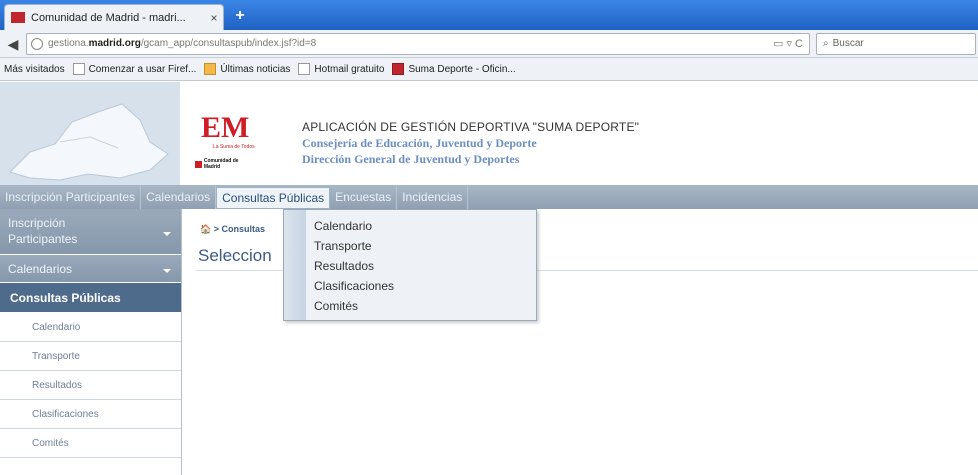  I want to click on search-icon: ⌕, so click(826, 43).